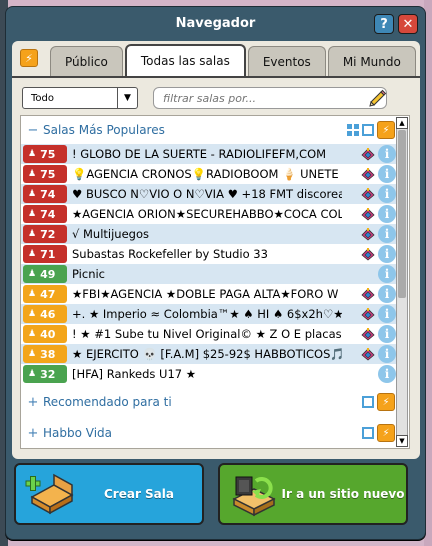 Image resolution: width=432 pixels, height=546 pixels. Describe the element at coordinates (48, 354) in the screenshot. I see `user-count: 38` at that location.